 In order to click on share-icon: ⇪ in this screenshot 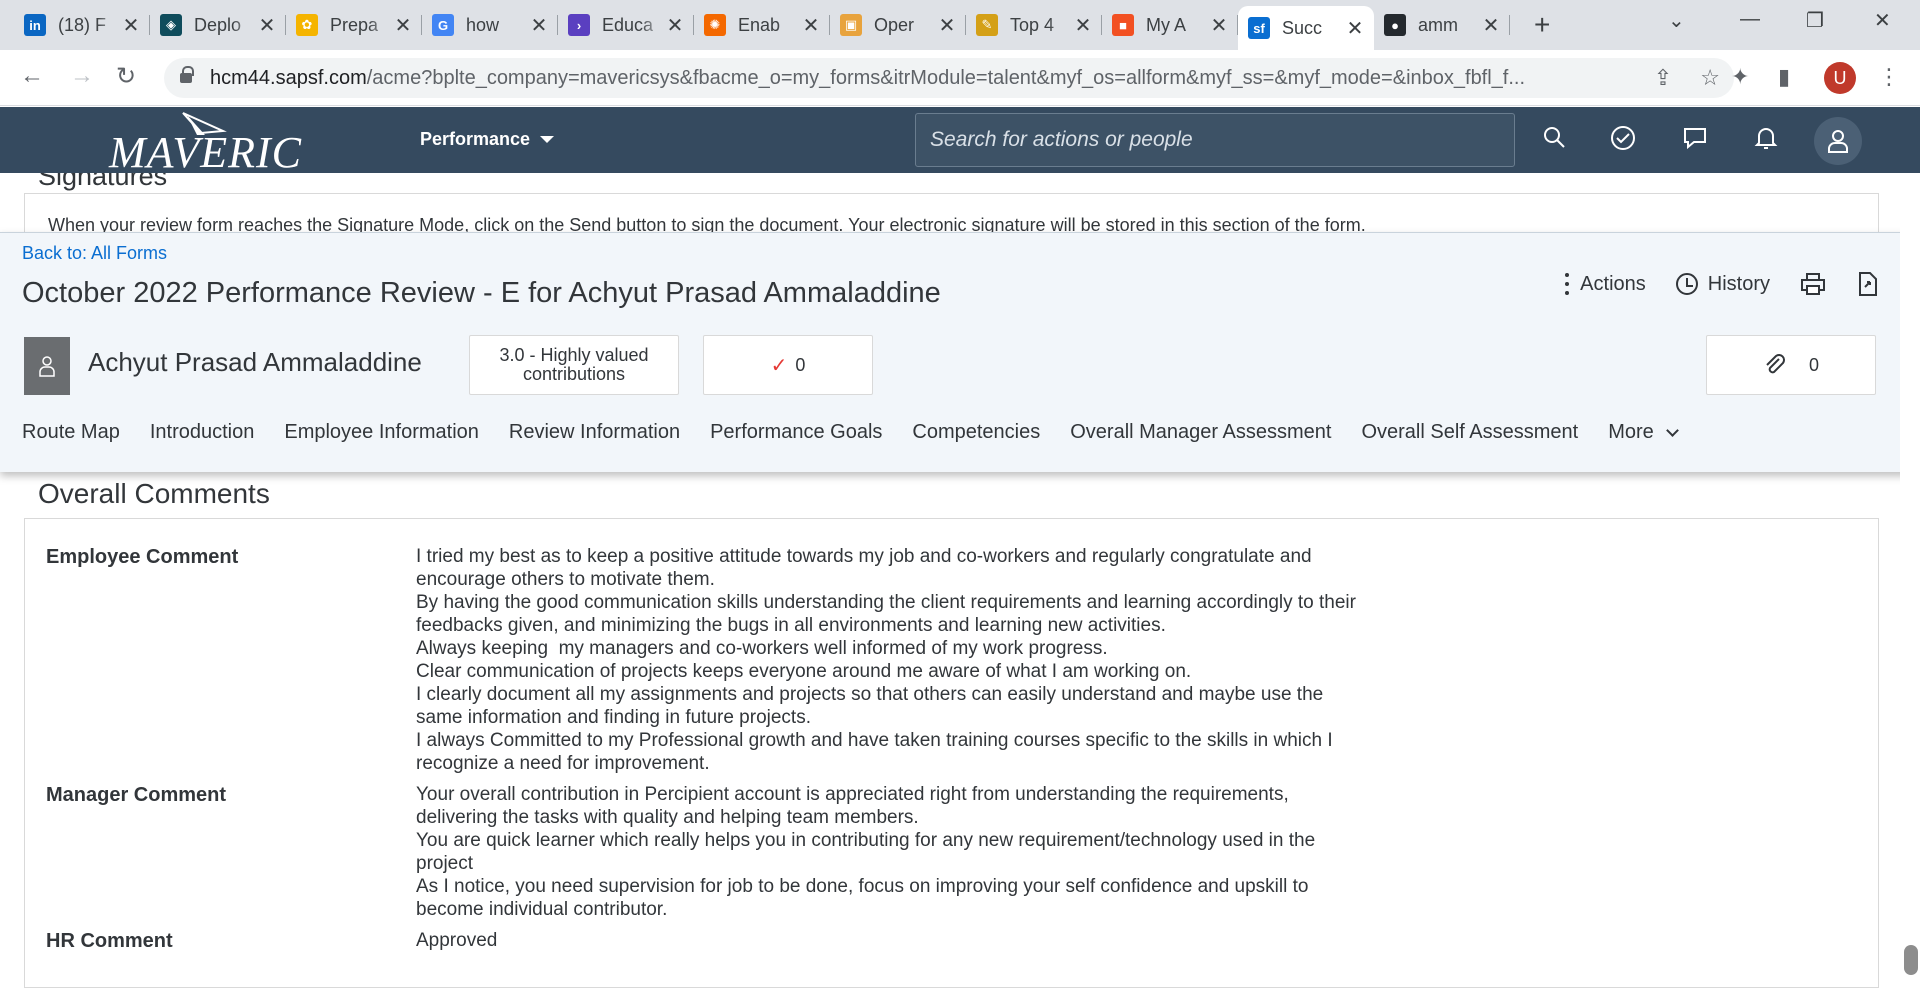, I will do `click(1663, 78)`.